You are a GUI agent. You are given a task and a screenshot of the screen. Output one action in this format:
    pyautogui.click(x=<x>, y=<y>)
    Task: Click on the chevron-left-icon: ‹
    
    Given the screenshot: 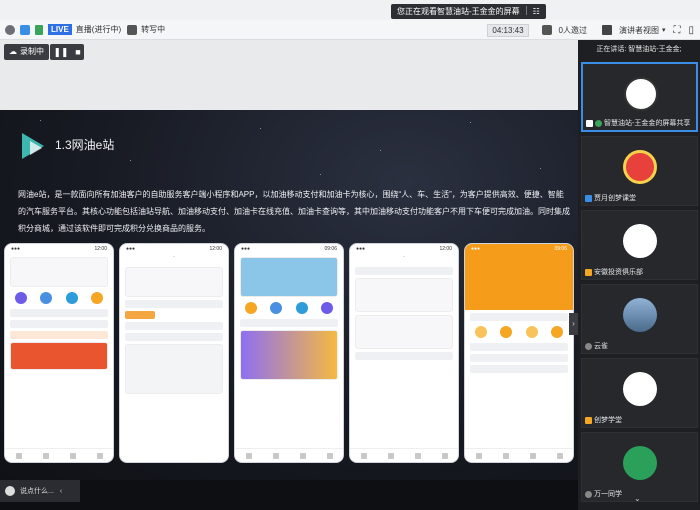 What is the action you would take?
    pyautogui.click(x=61, y=491)
    